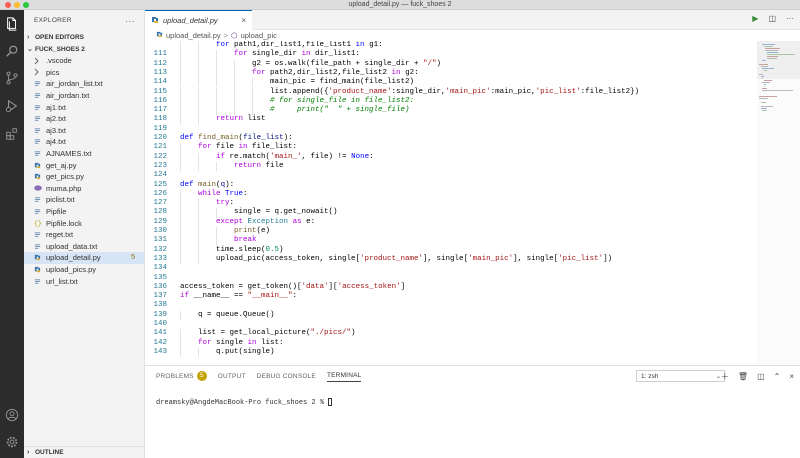 The height and width of the screenshot is (458, 800). I want to click on line-number: 128, so click(160, 212).